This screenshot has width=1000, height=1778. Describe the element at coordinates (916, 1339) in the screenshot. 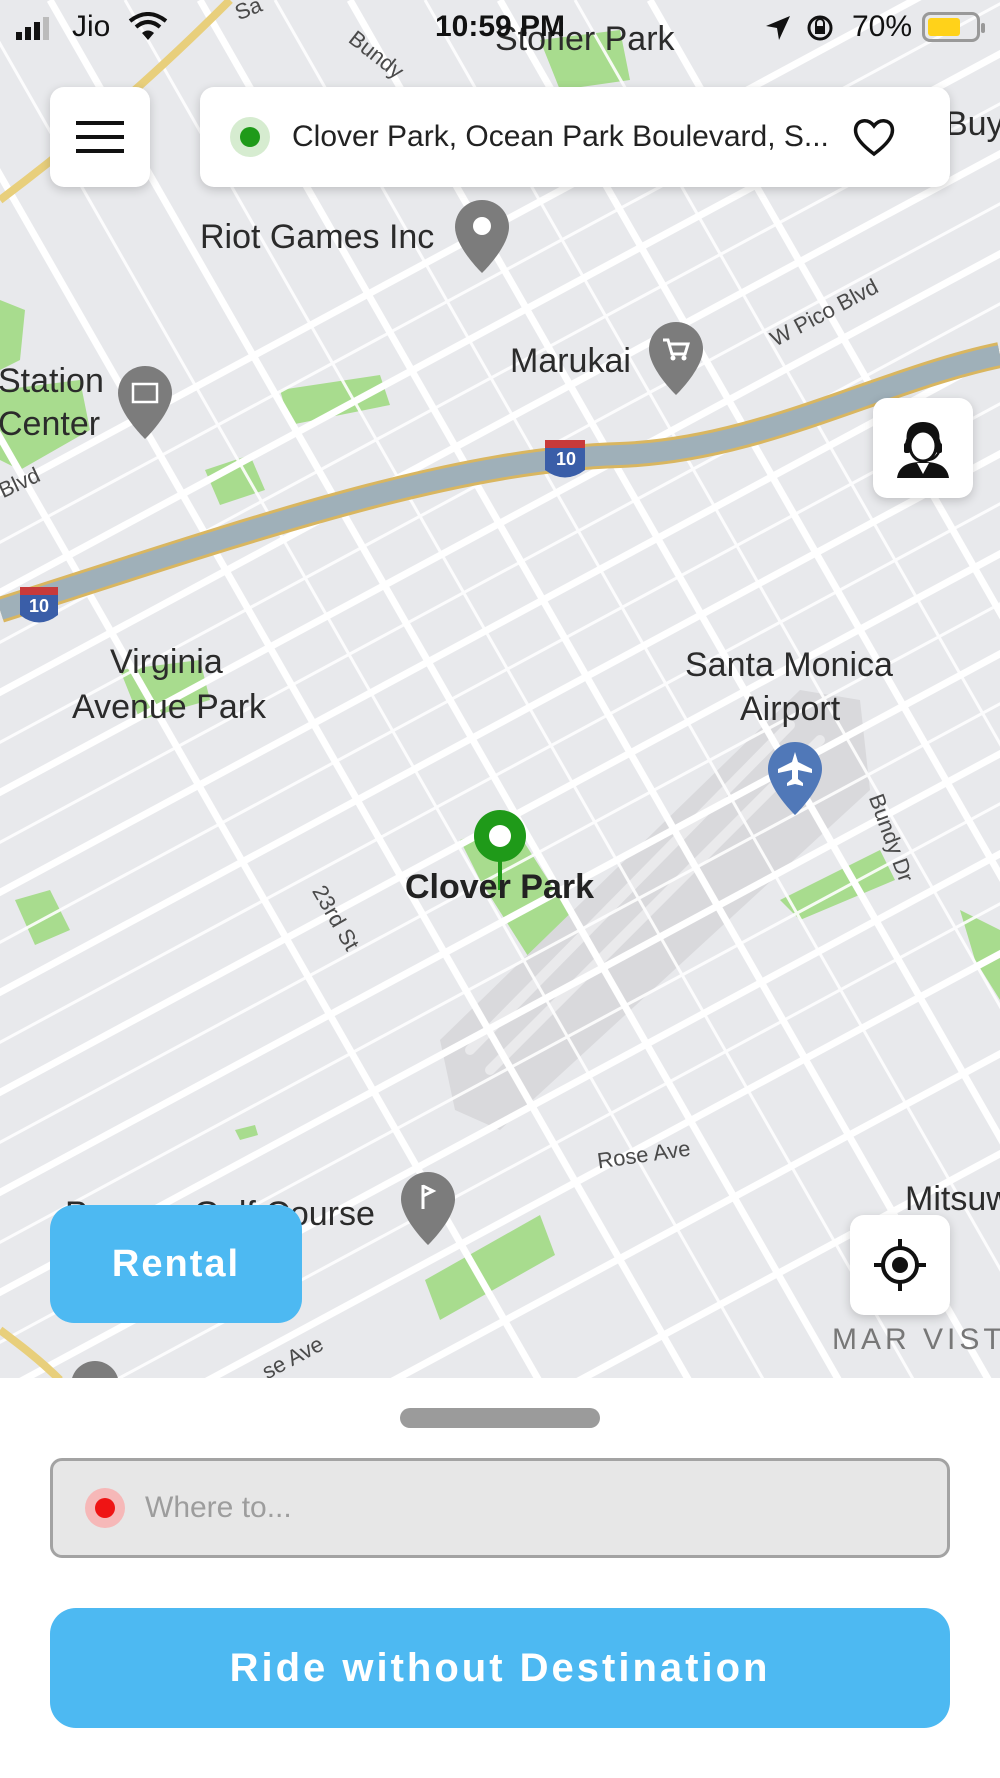

I see `map-label-mar-vista: MAR VIST` at that location.